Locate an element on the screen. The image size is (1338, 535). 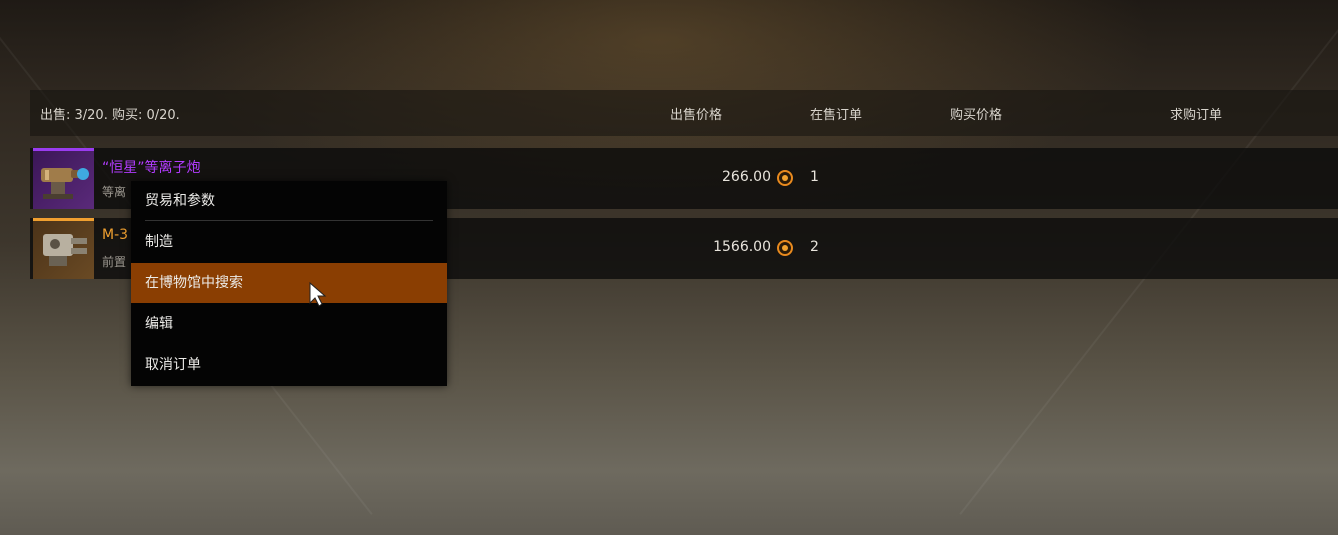
menu-item-label: 制造 is located at coordinates (159, 242).